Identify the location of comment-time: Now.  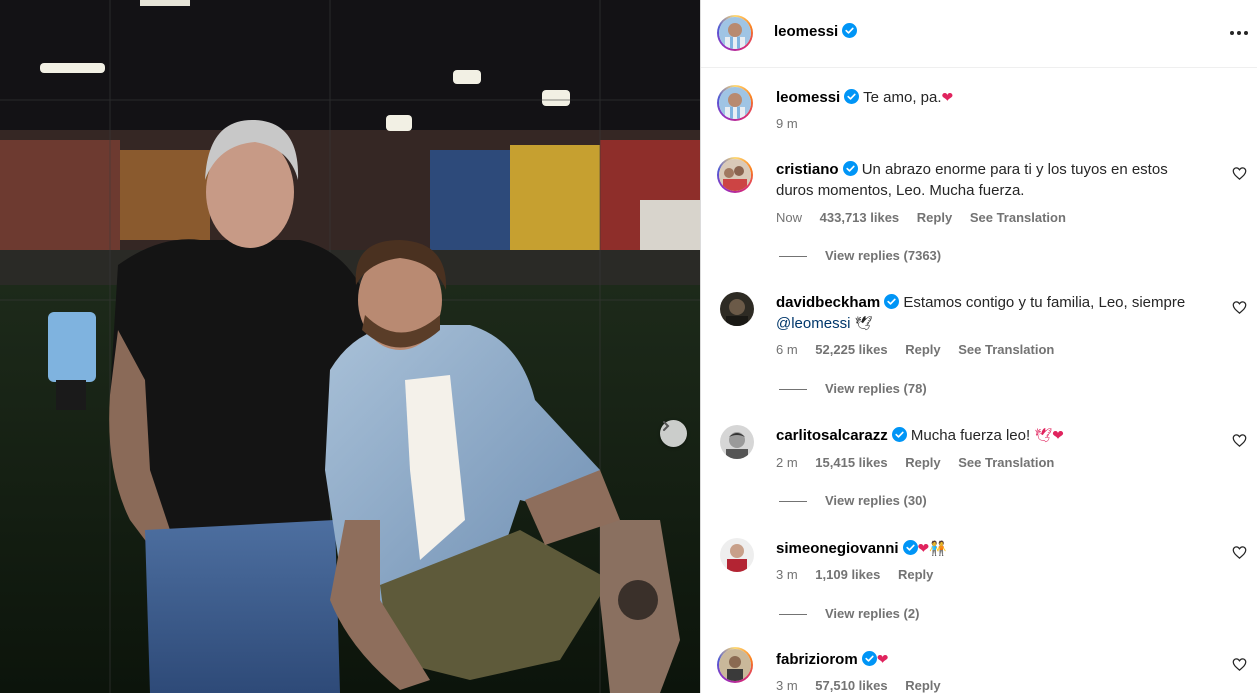
(789, 217).